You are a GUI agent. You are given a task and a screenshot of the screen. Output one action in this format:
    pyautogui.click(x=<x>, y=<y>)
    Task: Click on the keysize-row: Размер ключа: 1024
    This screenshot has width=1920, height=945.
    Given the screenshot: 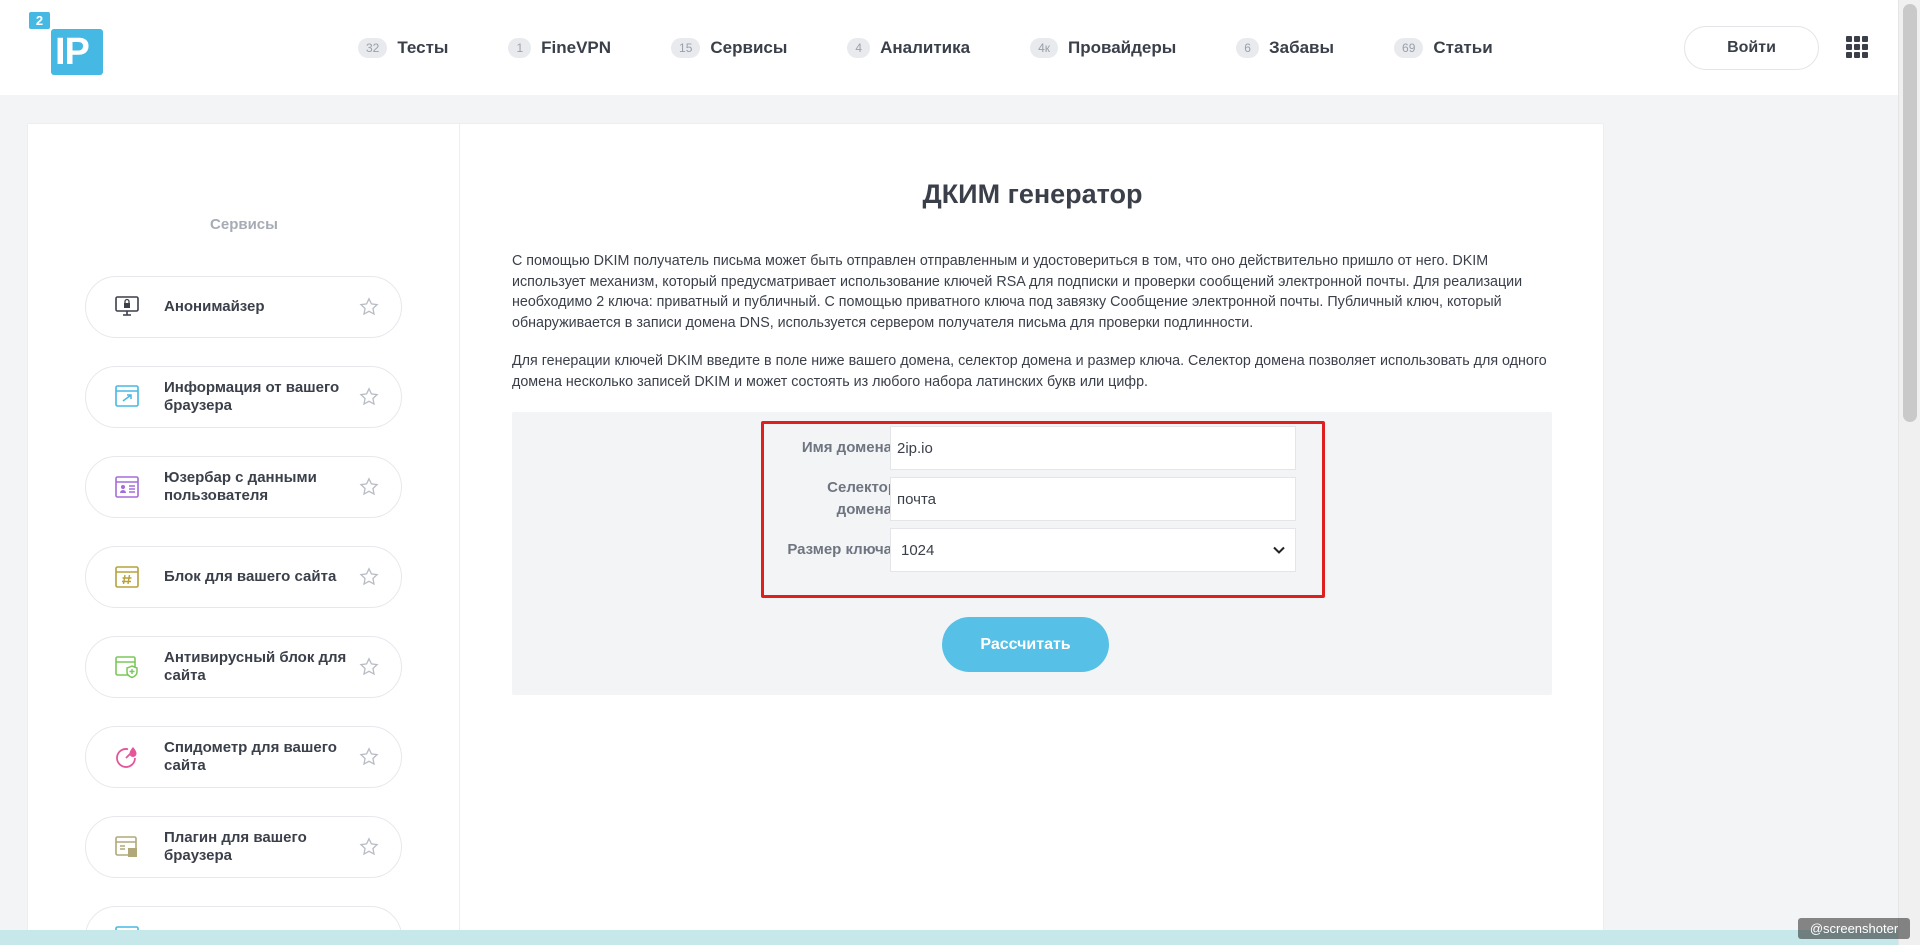 What is the action you would take?
    pyautogui.click(x=1032, y=550)
    